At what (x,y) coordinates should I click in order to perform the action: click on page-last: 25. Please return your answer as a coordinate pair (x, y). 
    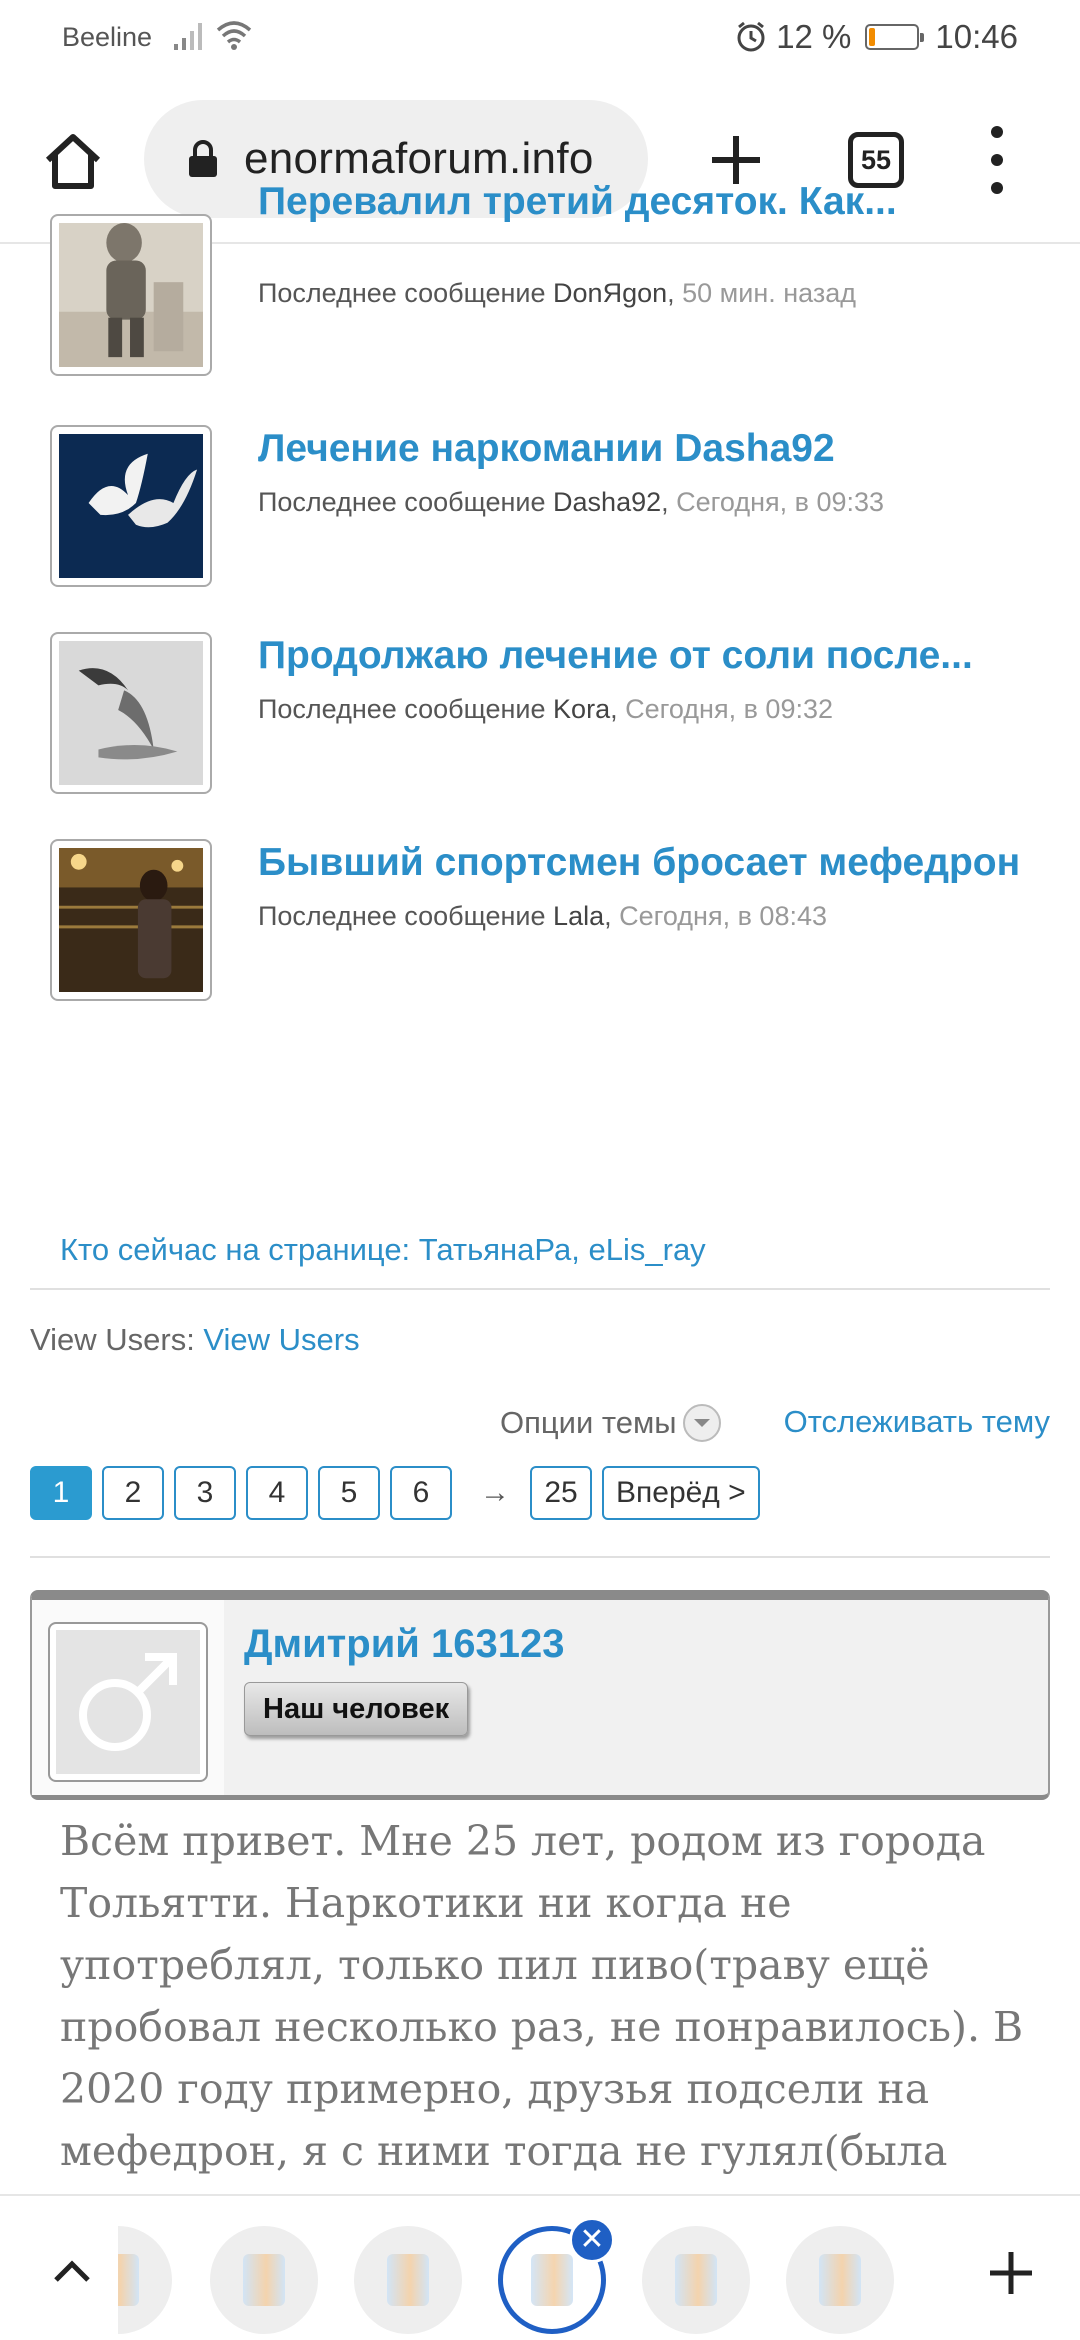
    Looking at the image, I should click on (561, 1493).